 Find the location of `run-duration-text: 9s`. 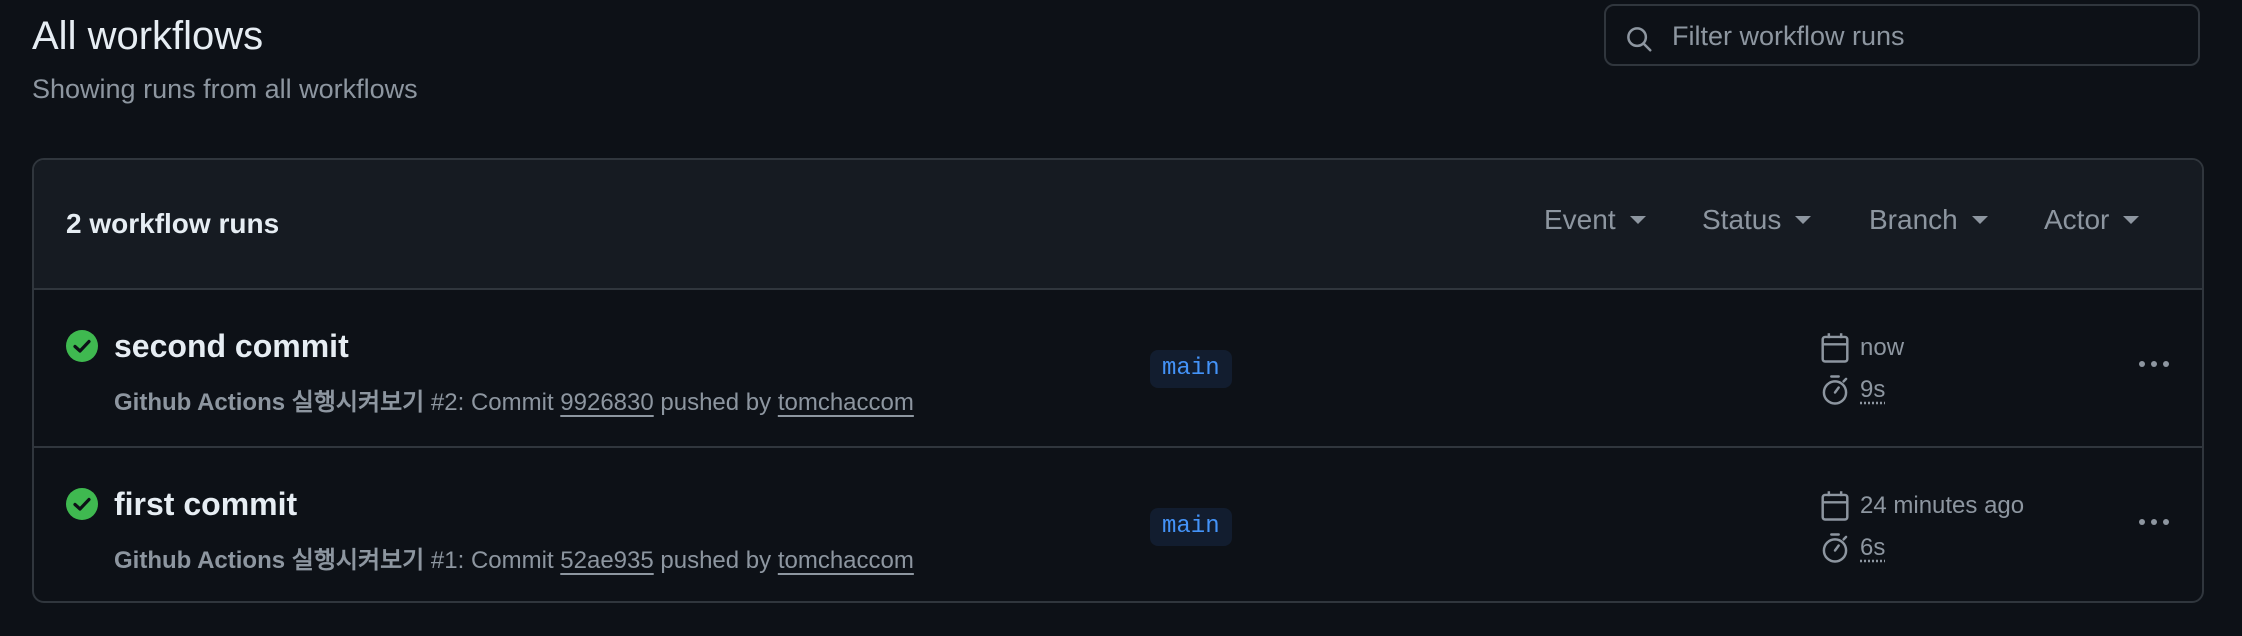

run-duration-text: 9s is located at coordinates (1873, 389).